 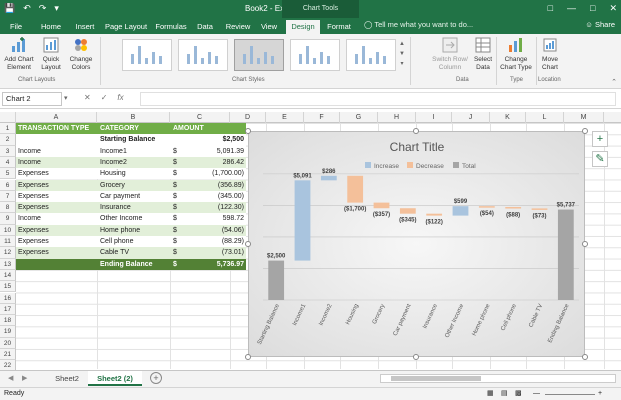 I want to click on cancel-icon: ✕, so click(x=87, y=97).